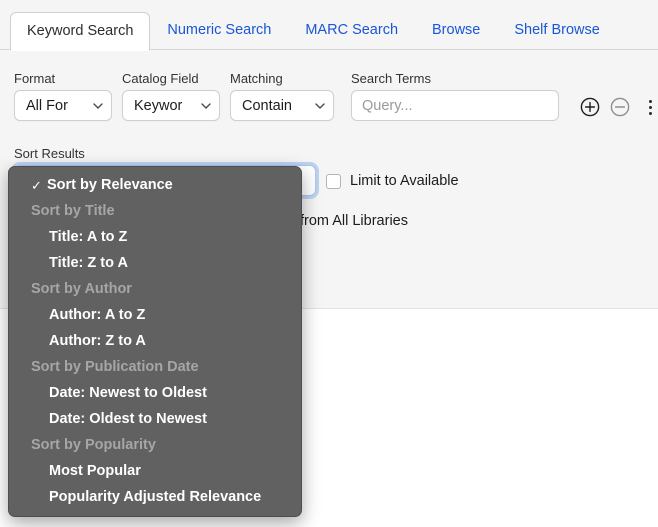 The image size is (658, 527). I want to click on menu-item: Date: Oldest to Newest, so click(155, 419).